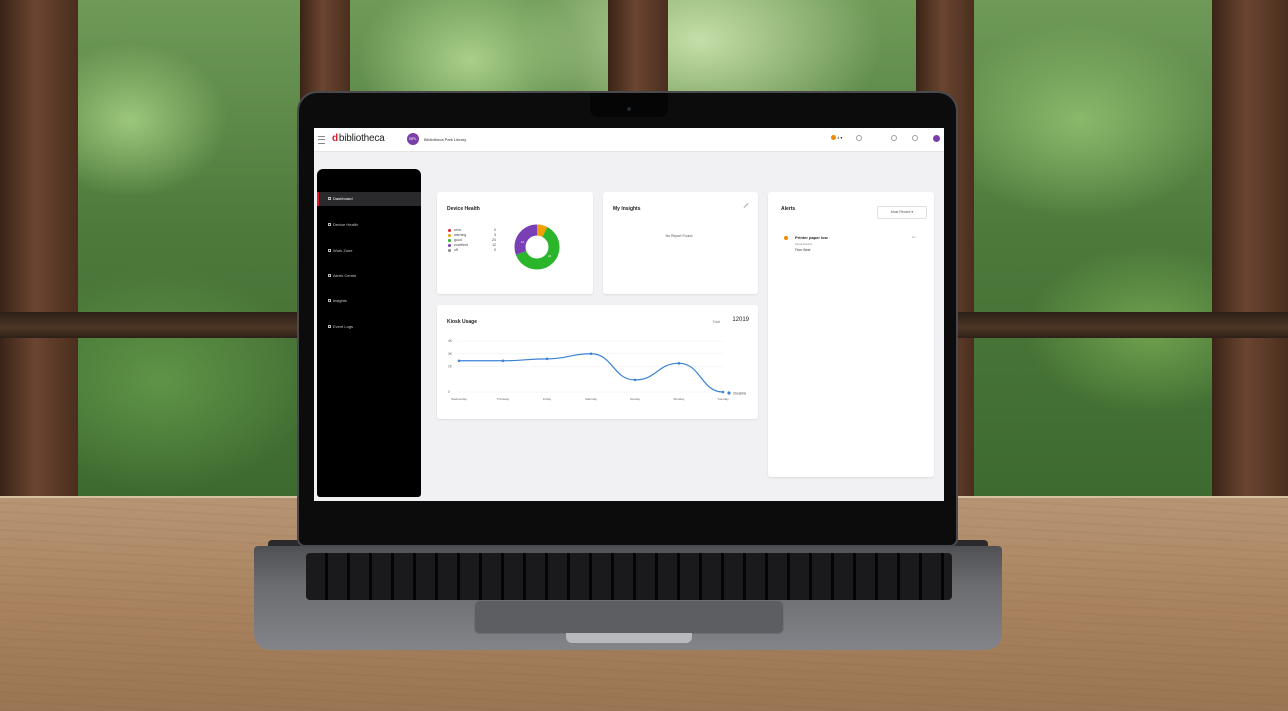 The height and width of the screenshot is (711, 1288). What do you see at coordinates (629, 105) in the screenshot?
I see `laptop-notch` at bounding box center [629, 105].